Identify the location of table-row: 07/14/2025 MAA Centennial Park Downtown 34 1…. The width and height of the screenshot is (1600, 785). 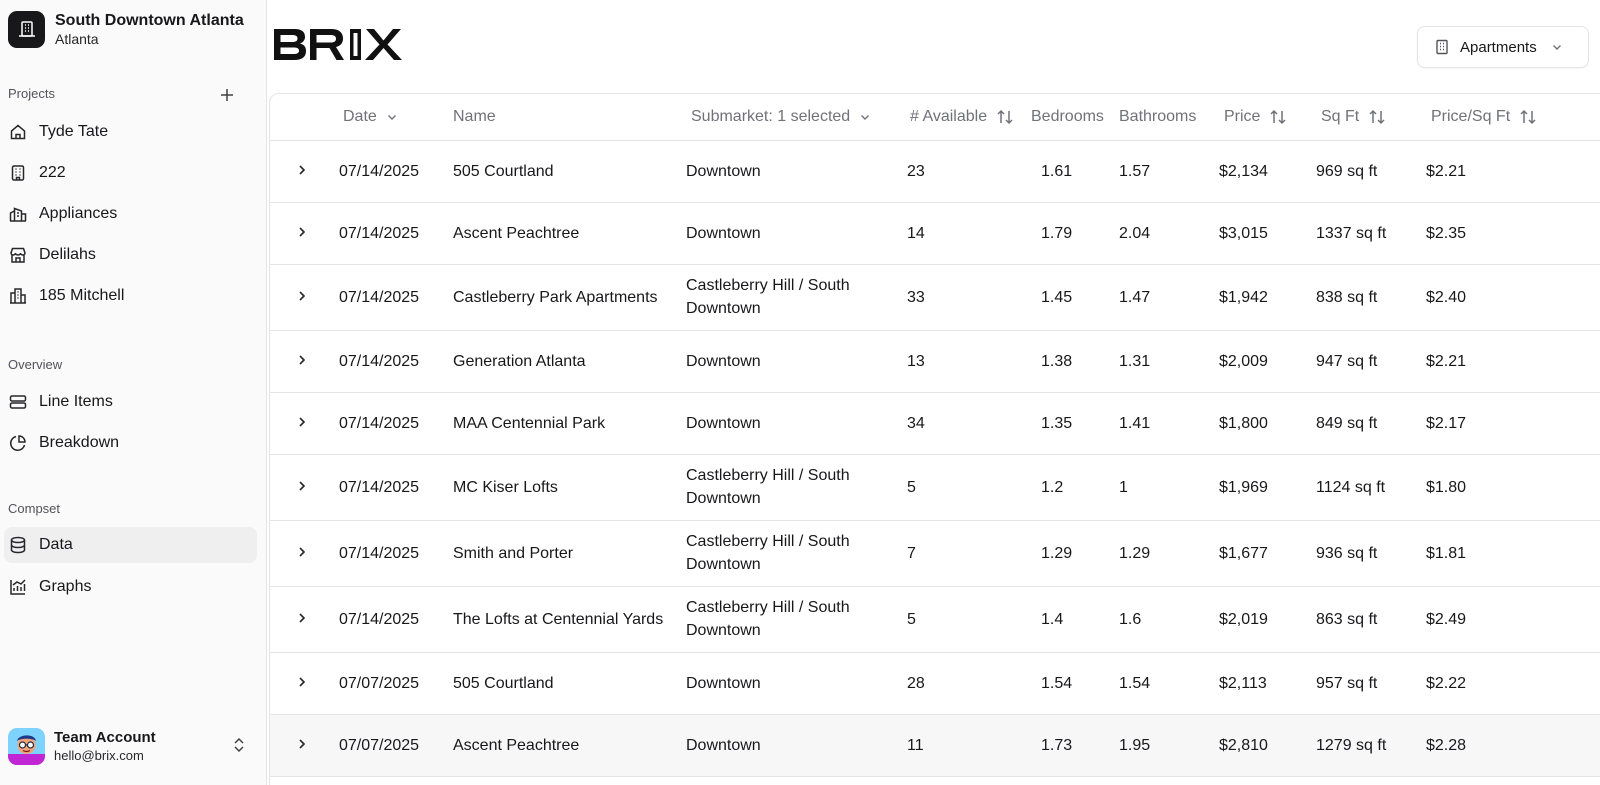
(935, 423).